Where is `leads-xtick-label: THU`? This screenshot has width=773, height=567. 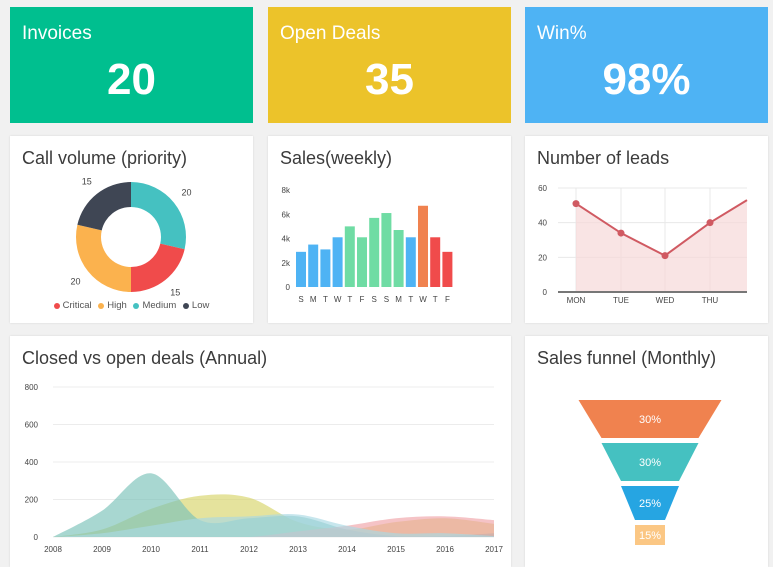 leads-xtick-label: THU is located at coordinates (710, 300).